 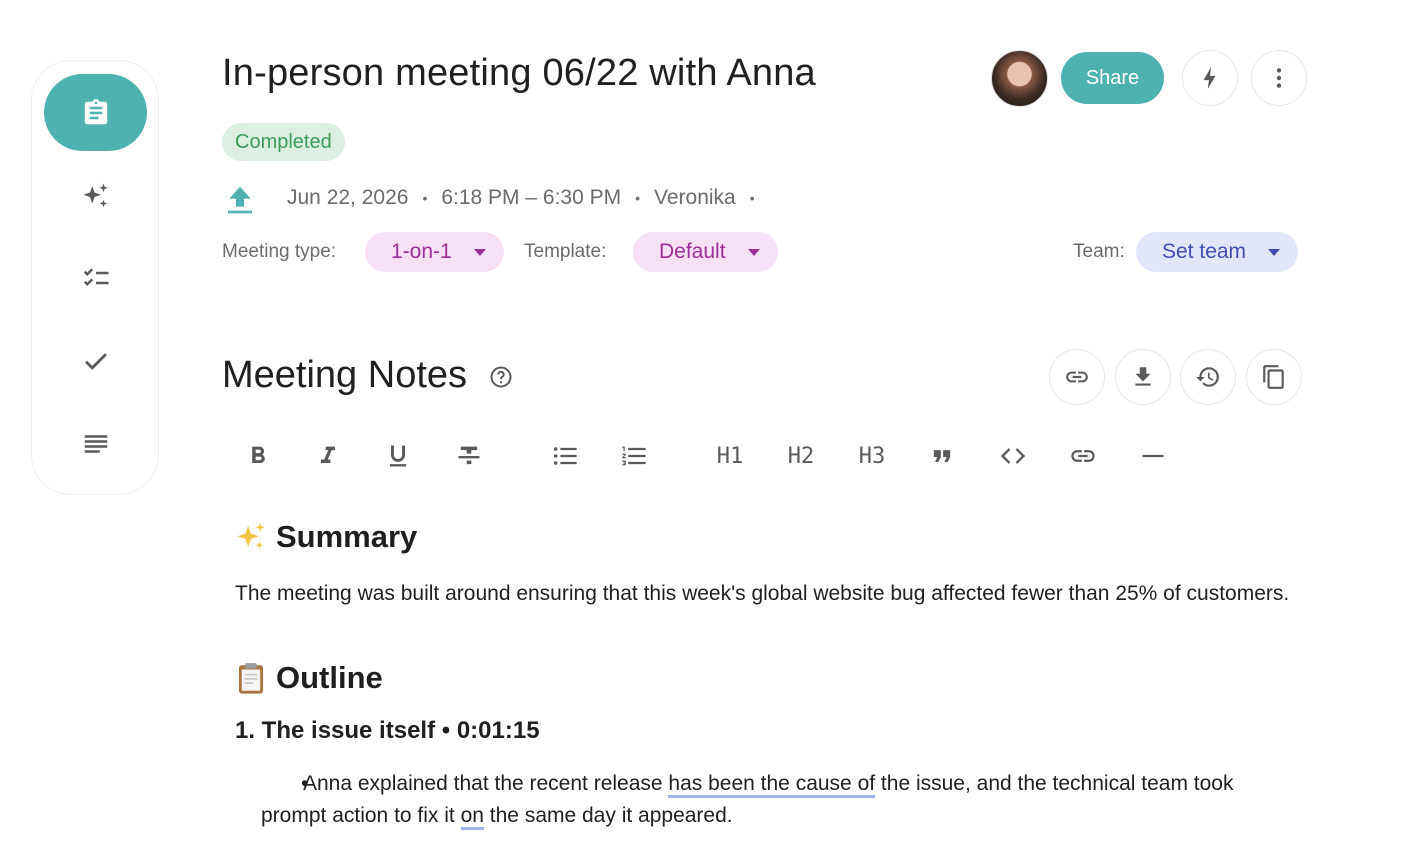 I want to click on bullet-list-button, so click(x=565, y=456).